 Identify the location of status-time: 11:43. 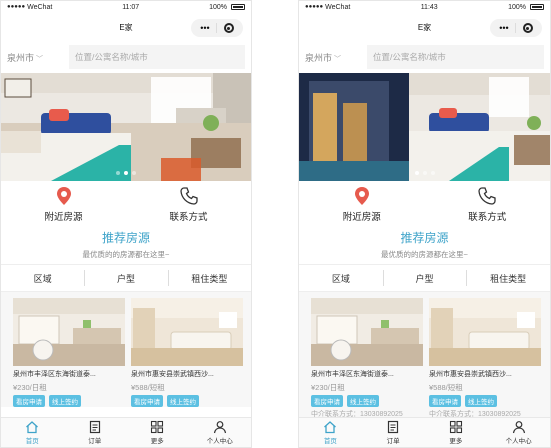
(429, 7).